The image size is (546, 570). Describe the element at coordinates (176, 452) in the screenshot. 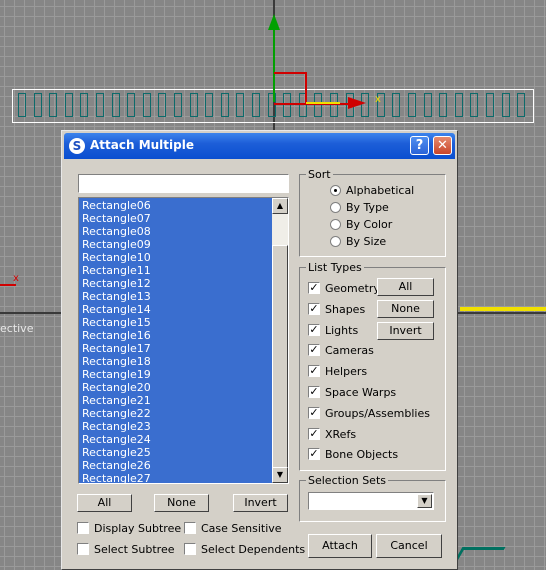

I see `list-item: Rectangle25` at that location.